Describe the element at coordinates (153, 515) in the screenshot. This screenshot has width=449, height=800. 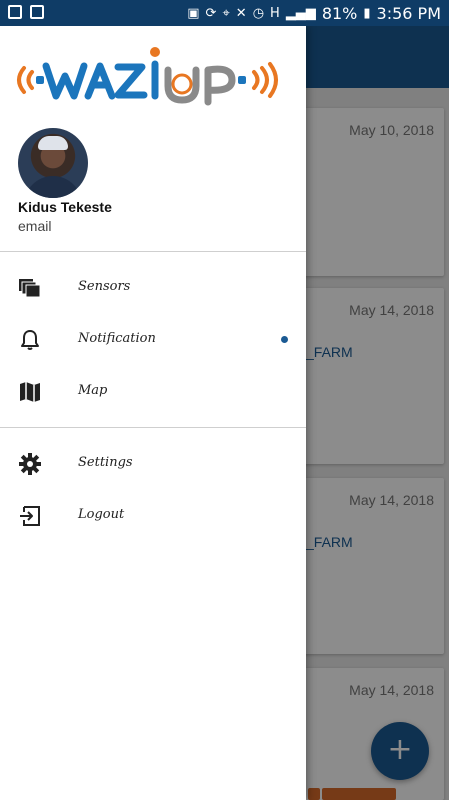
I see `menu-item-logout: Logout` at that location.